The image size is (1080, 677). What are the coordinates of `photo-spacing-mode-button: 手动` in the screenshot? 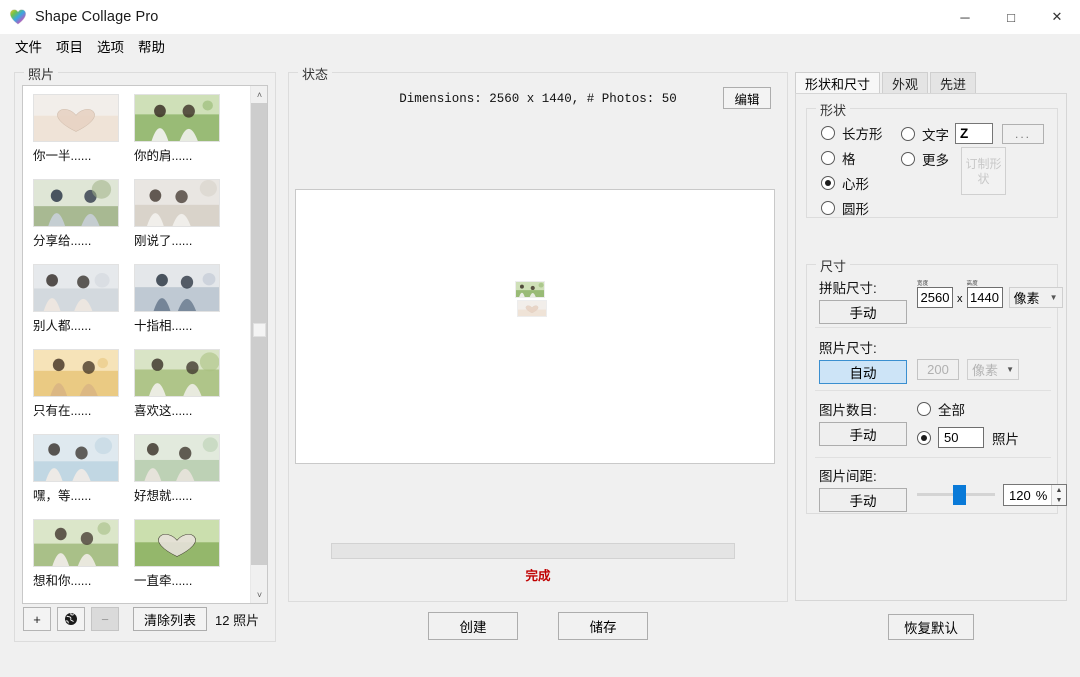 It's located at (863, 500).